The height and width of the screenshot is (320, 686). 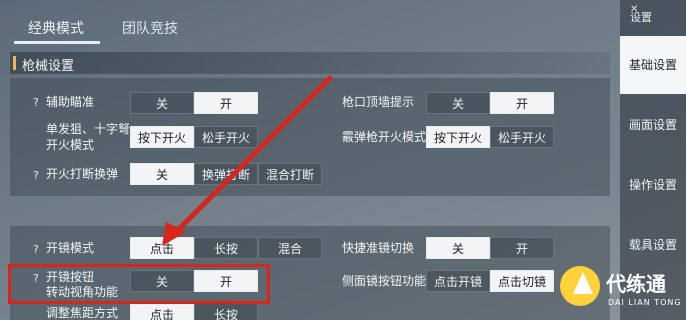 What do you see at coordinates (636, 284) in the screenshot?
I see `watermark-name: 代练通` at bounding box center [636, 284].